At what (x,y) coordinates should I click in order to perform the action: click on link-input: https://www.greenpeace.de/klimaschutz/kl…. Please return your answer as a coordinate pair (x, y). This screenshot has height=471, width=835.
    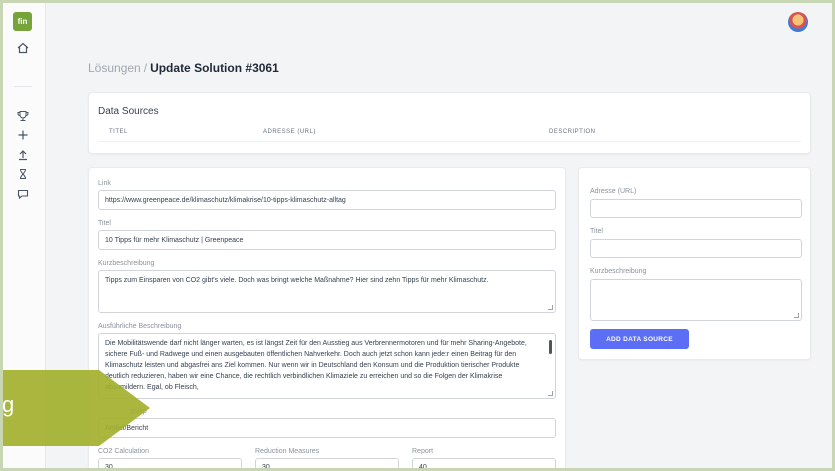
    Looking at the image, I should click on (327, 200).